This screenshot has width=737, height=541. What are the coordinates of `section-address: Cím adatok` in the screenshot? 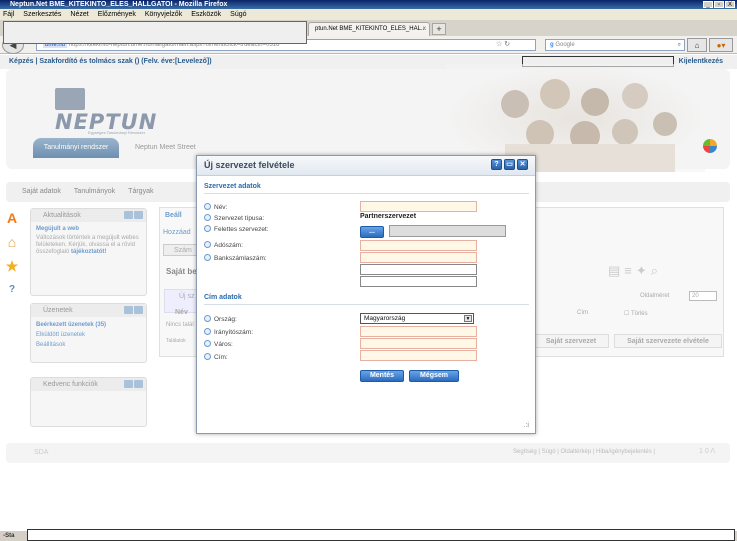 It's located at (223, 297).